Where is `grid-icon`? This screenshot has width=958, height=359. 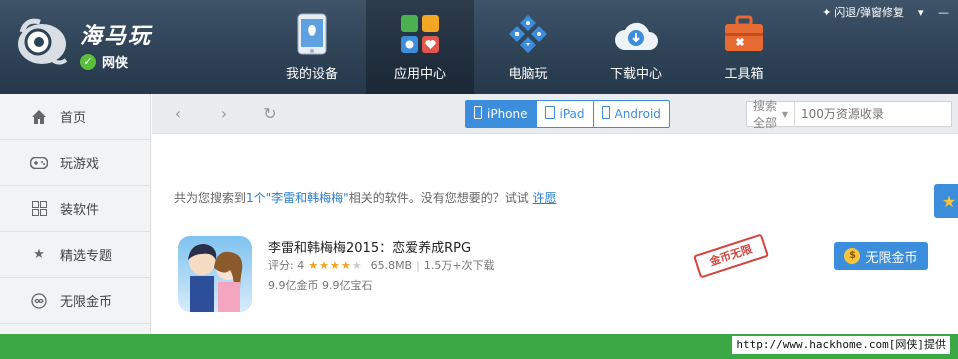
grid-icon is located at coordinates (39, 209).